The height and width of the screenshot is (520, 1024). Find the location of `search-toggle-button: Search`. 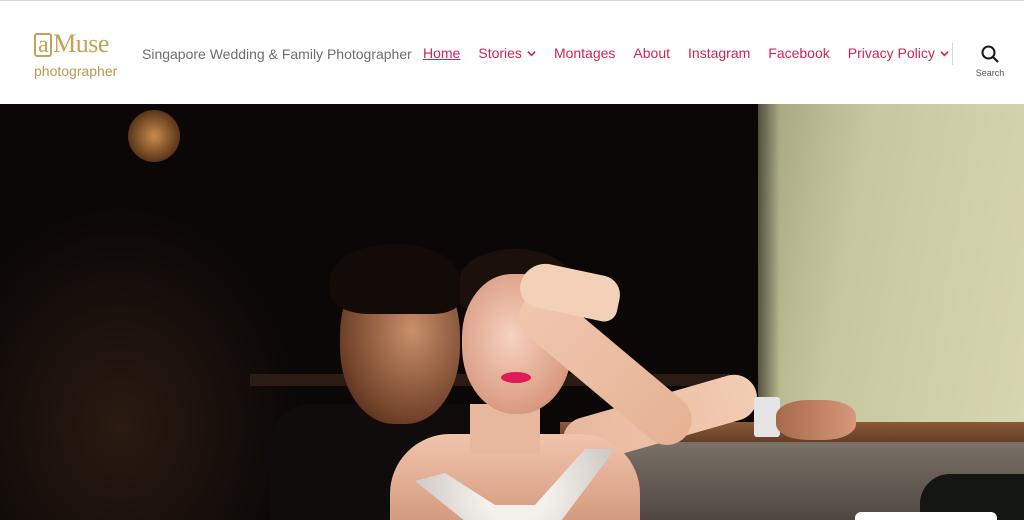

search-toggle-button: Search is located at coordinates (990, 61).